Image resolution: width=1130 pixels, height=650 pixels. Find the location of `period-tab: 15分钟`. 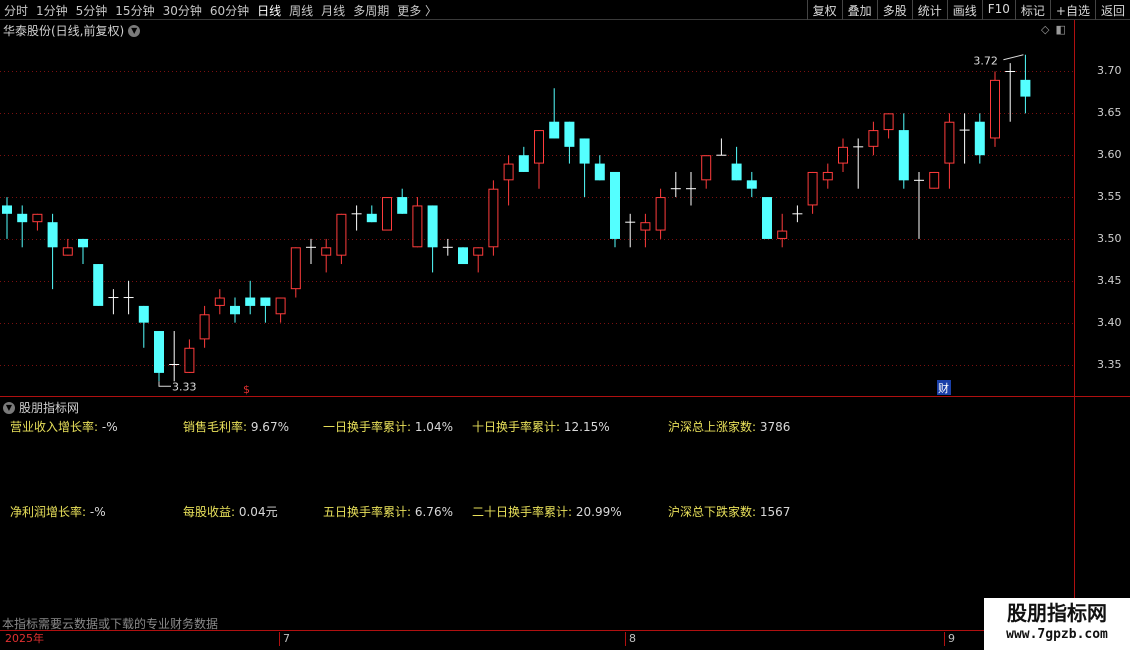

period-tab: 15分钟 is located at coordinates (134, 10).